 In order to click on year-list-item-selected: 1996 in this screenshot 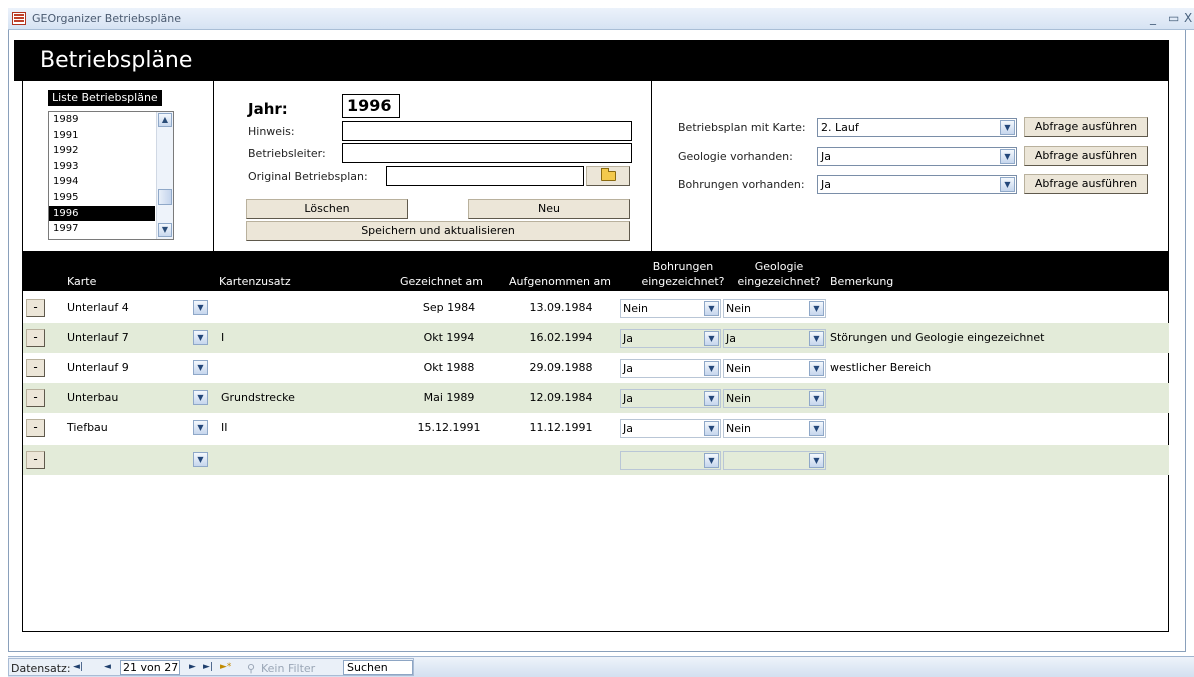, I will do `click(102, 213)`.